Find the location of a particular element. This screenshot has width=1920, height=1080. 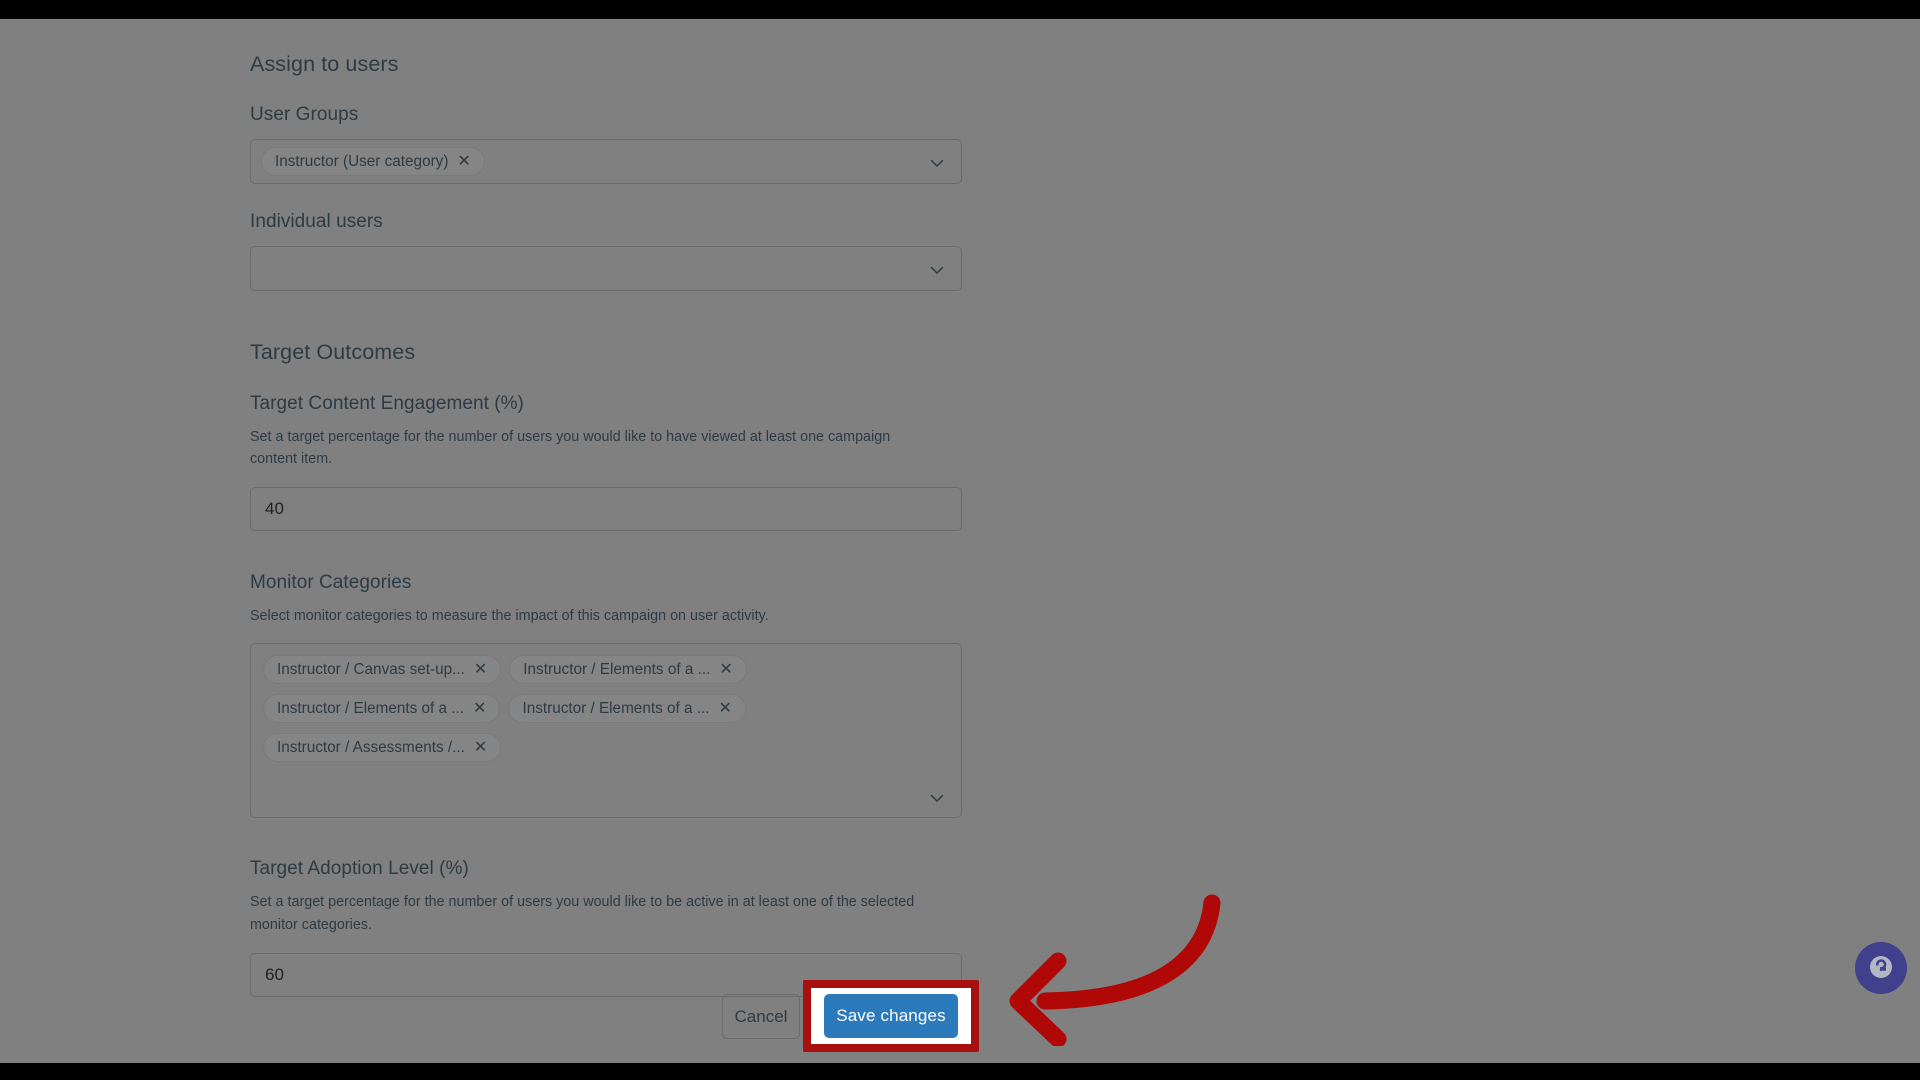

monitor-categories-label: Monitor Categories is located at coordinates (331, 583).